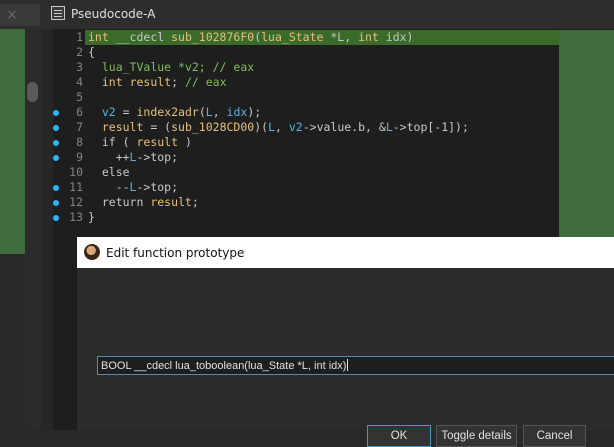  I want to click on line-number: 12, so click(76, 202).